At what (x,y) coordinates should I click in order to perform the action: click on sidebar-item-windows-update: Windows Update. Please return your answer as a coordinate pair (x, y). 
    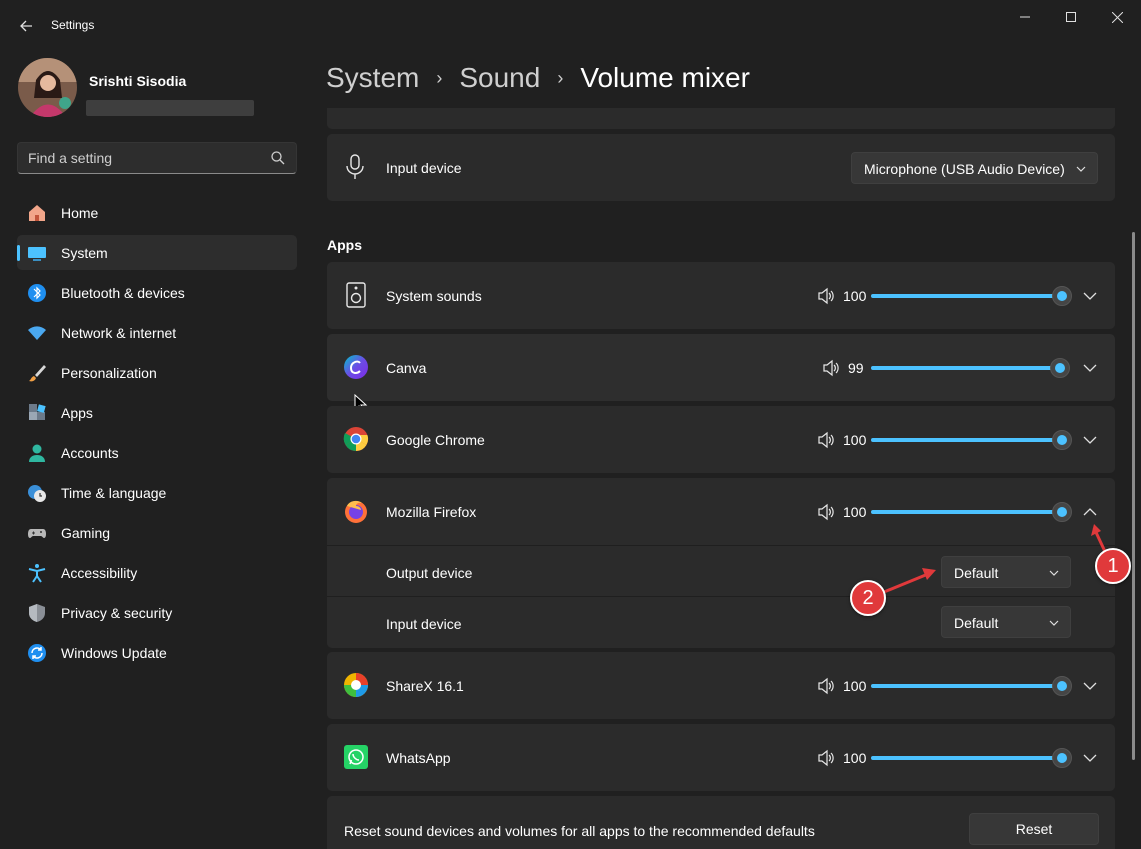
    Looking at the image, I should click on (157, 652).